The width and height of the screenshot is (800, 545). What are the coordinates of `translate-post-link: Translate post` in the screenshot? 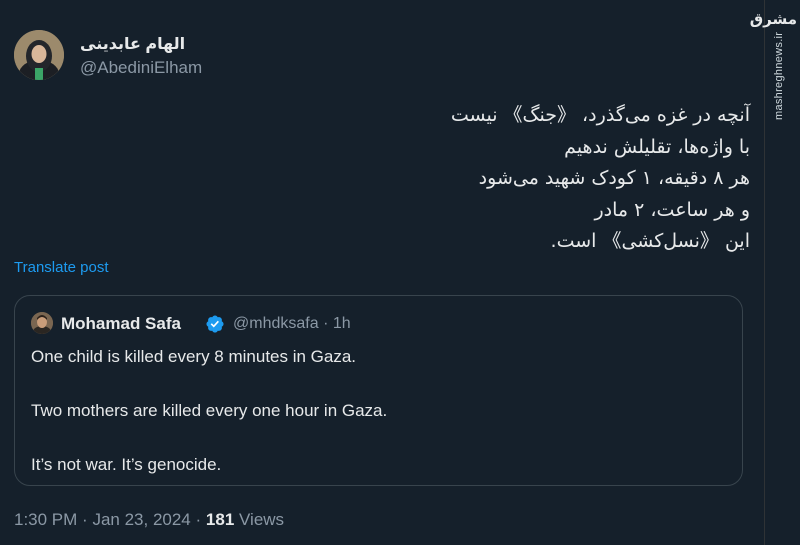 It's located at (61, 267).